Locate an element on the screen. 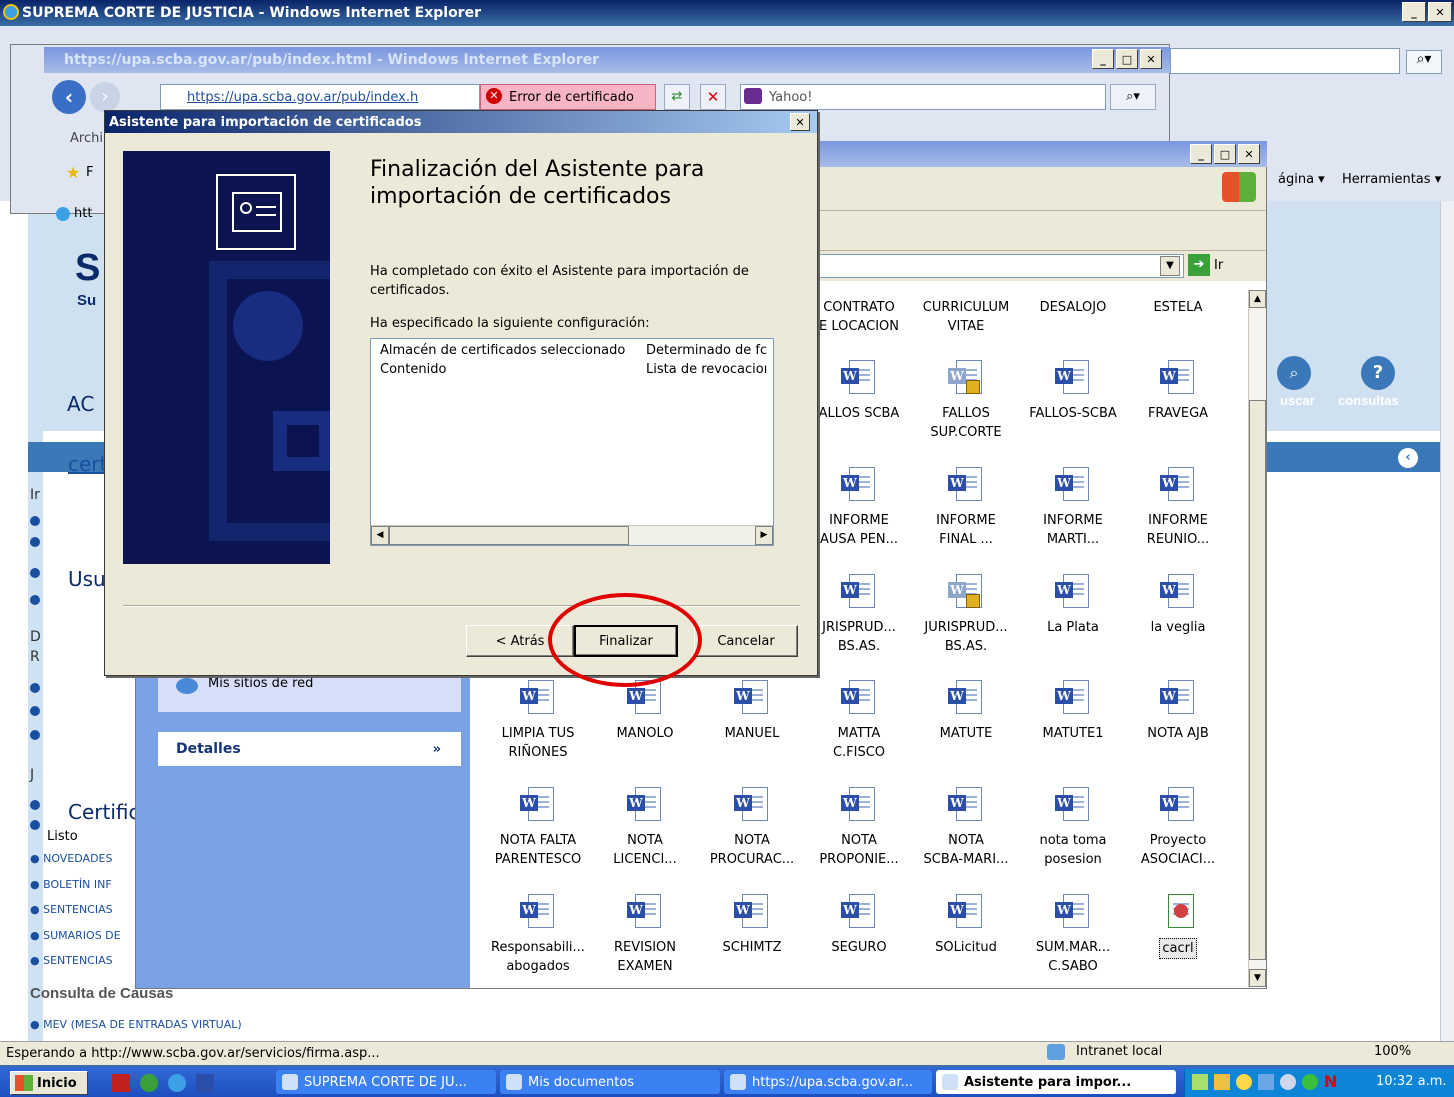  page-buscar: uscar is located at coordinates (1297, 400).